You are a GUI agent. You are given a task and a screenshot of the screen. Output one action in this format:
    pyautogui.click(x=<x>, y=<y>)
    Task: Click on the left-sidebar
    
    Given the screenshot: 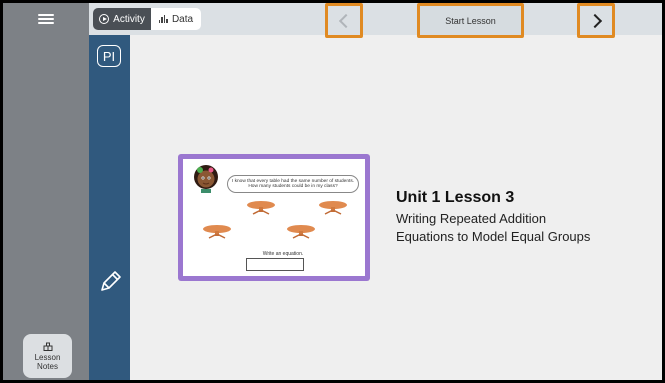 What is the action you would take?
    pyautogui.click(x=46, y=207)
    